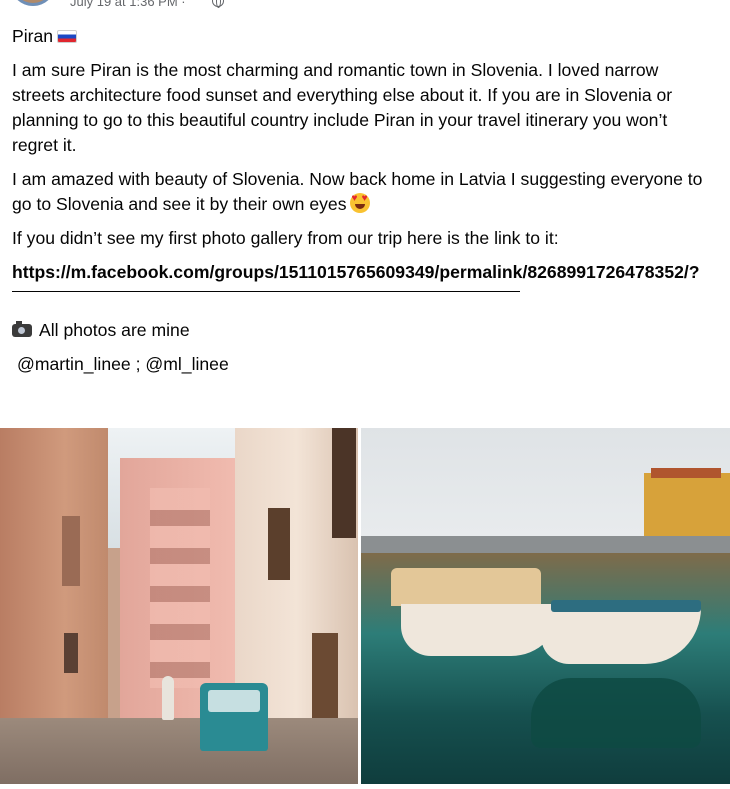 The width and height of the screenshot is (730, 789). I want to click on post-header: July 19 at 1:36 PM ·, so click(365, 6).